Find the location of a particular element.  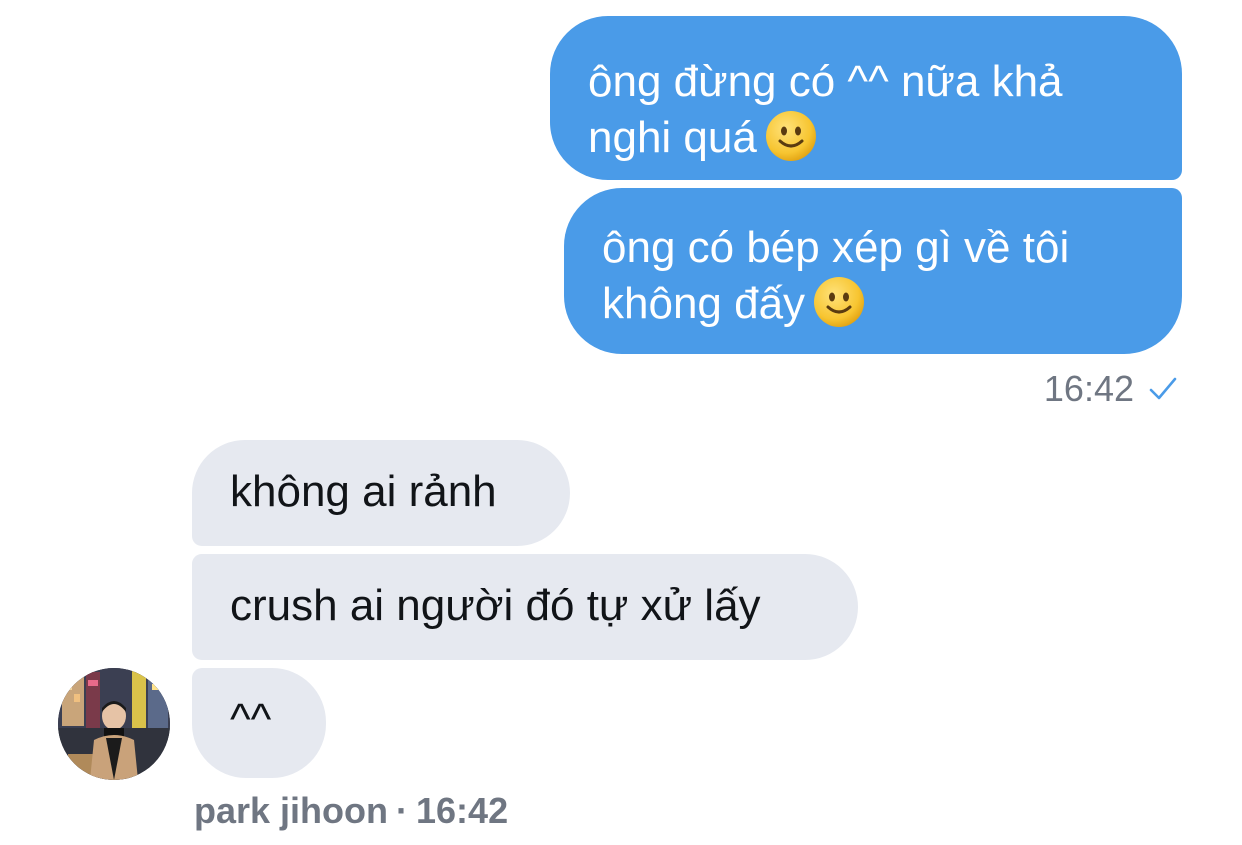

message-text-line: nghi quá is located at coordinates (865, 138).